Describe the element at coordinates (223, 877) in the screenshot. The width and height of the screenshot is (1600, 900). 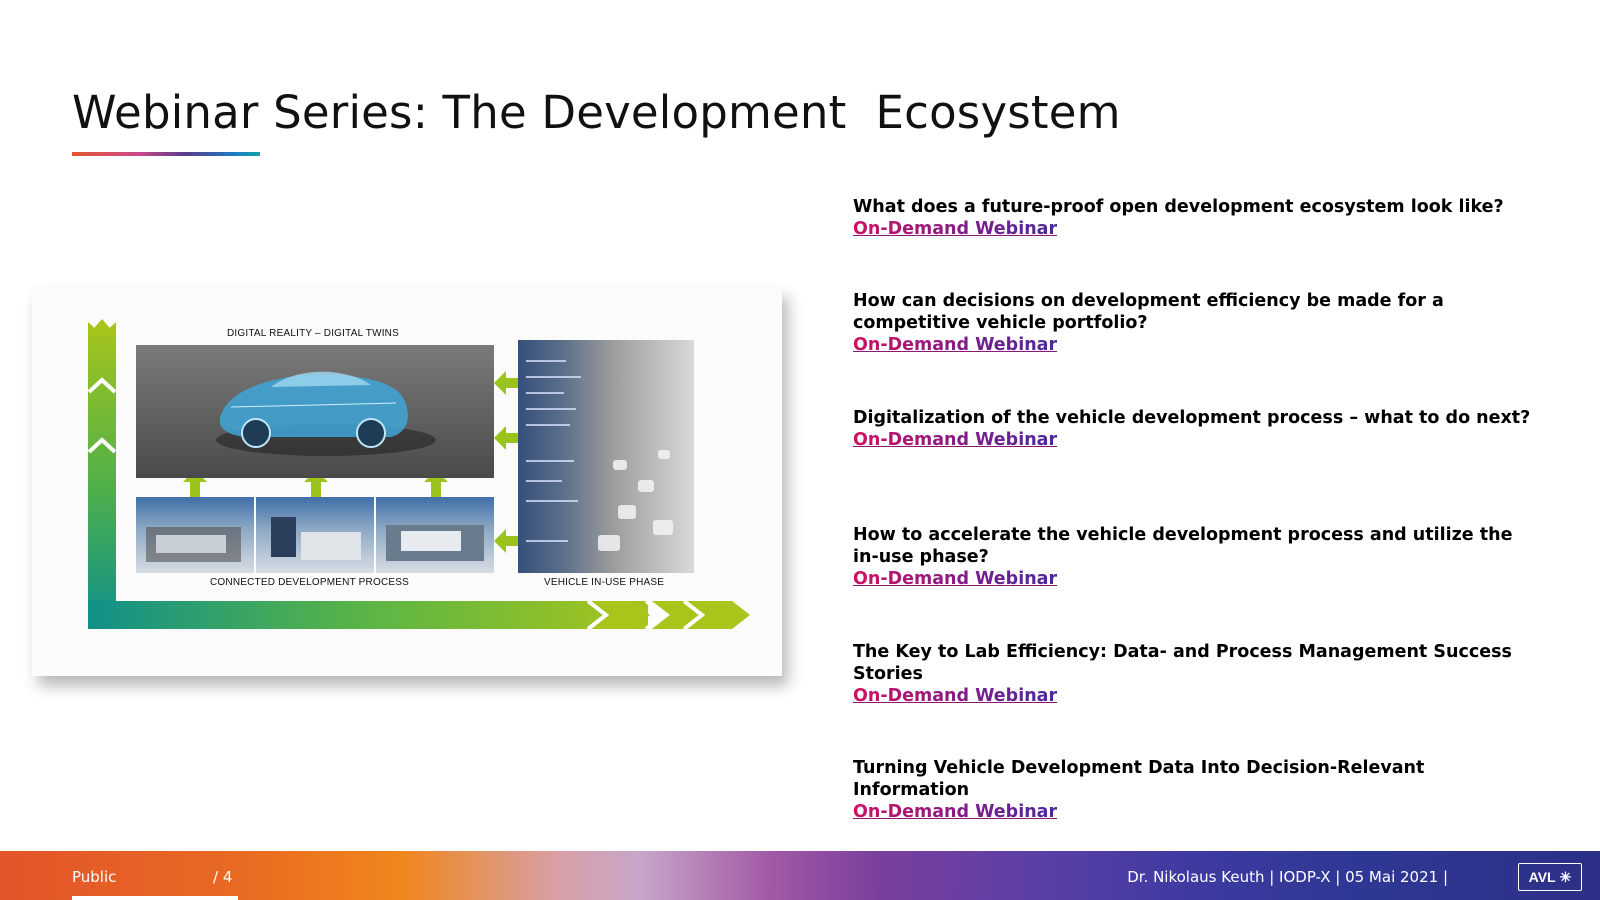
I see `page-number: / 4` at that location.